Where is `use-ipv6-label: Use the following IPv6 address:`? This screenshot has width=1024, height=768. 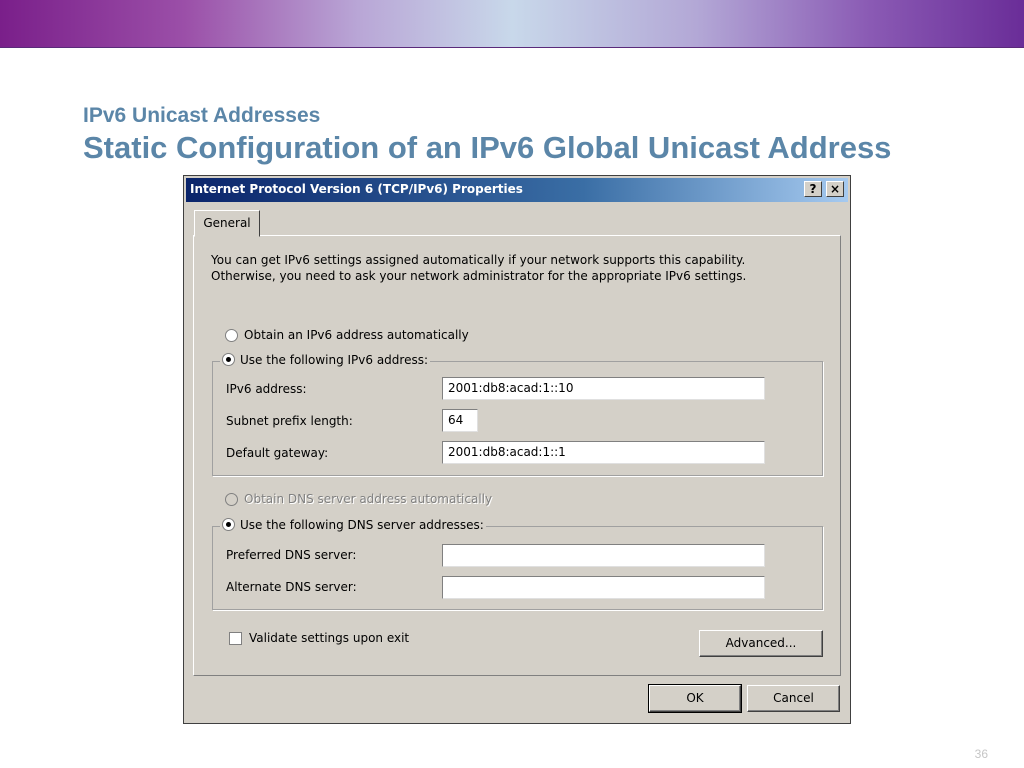 use-ipv6-label: Use the following IPv6 address: is located at coordinates (334, 360).